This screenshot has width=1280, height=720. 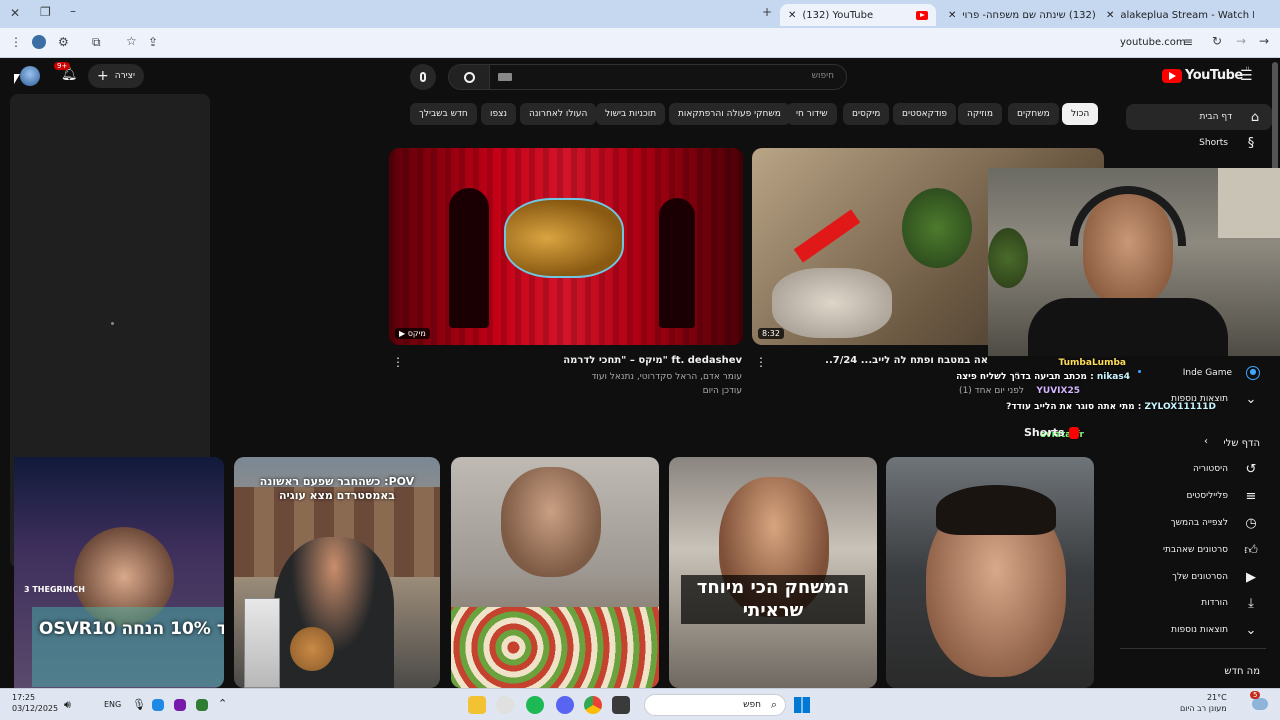 I want to click on close-window-icon: ✕, so click(x=15, y=13).